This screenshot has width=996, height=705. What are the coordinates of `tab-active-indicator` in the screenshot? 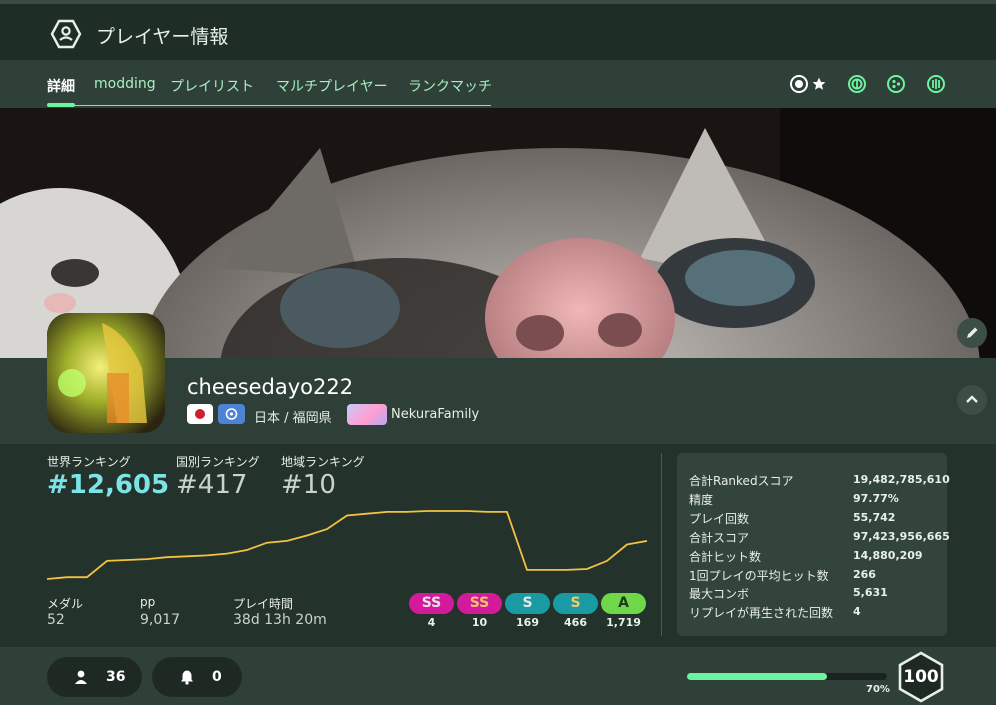 It's located at (61, 105).